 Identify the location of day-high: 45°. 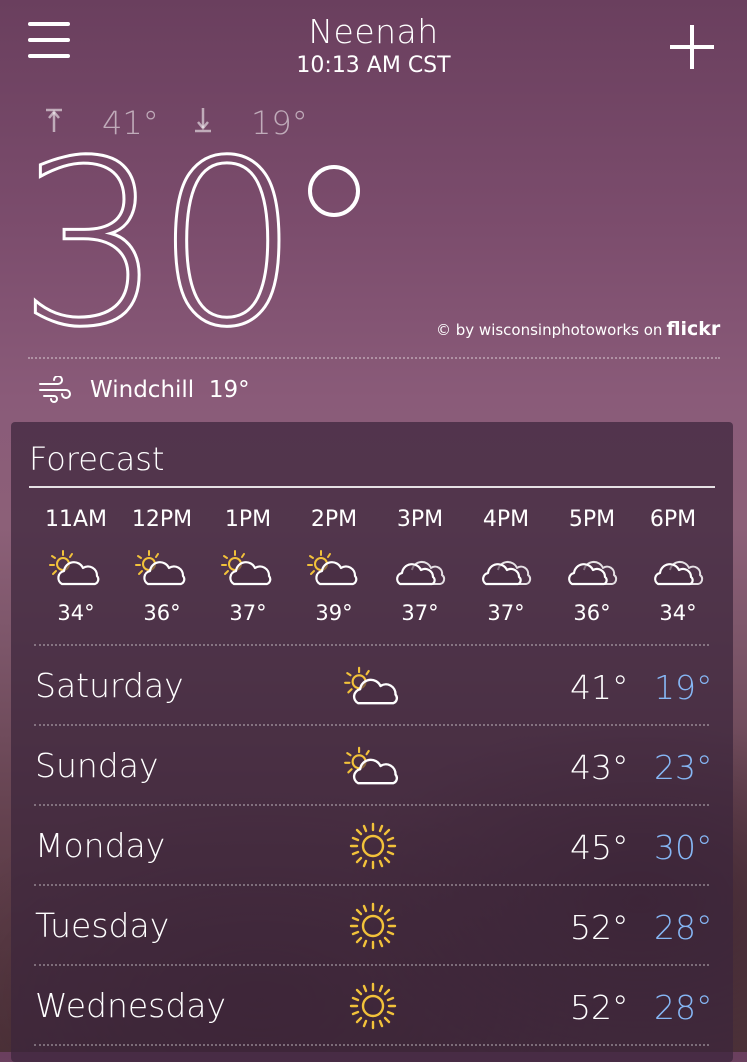
(599, 847).